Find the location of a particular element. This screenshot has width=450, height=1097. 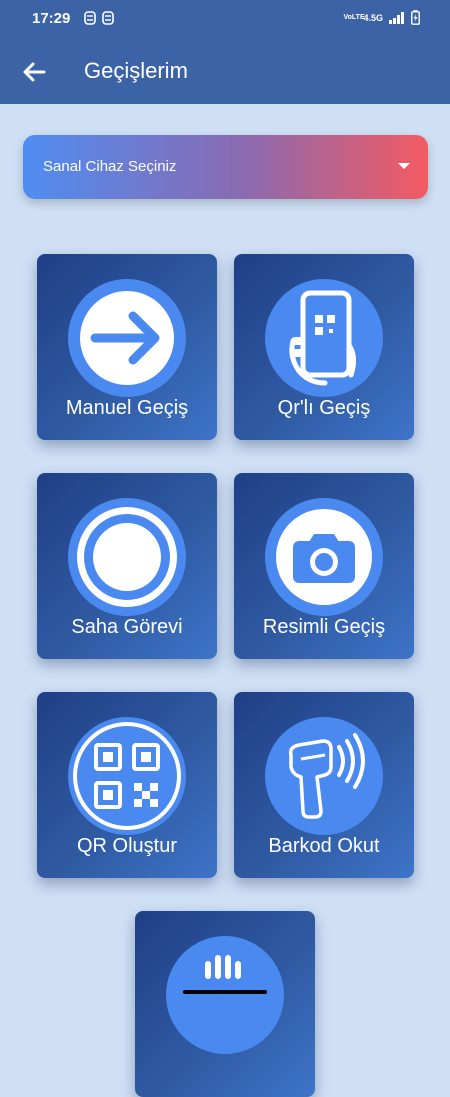

arrow-right-icon is located at coordinates (127, 338).